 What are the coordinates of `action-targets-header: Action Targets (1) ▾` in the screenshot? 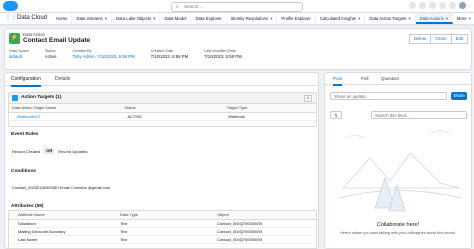 It's located at (162, 98).